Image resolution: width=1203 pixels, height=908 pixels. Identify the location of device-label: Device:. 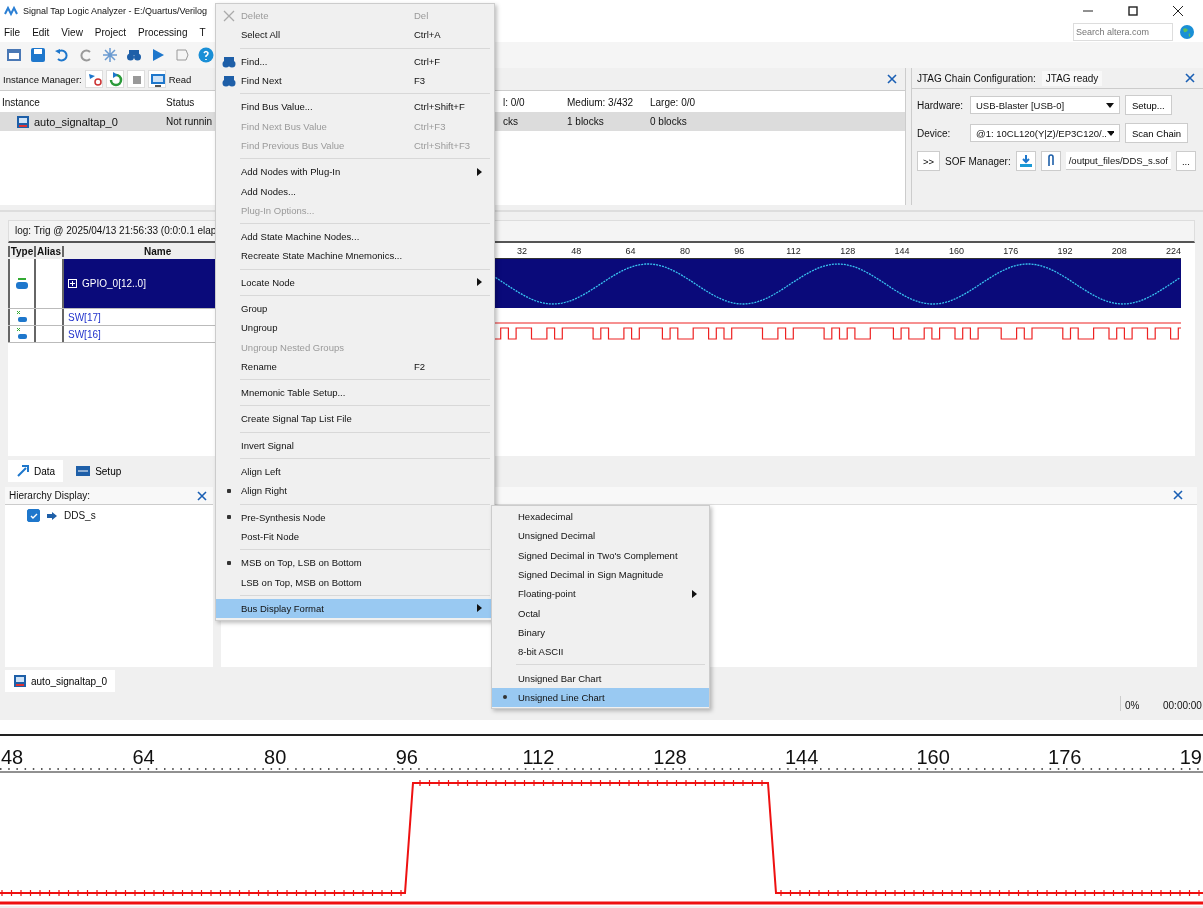
(934, 133).